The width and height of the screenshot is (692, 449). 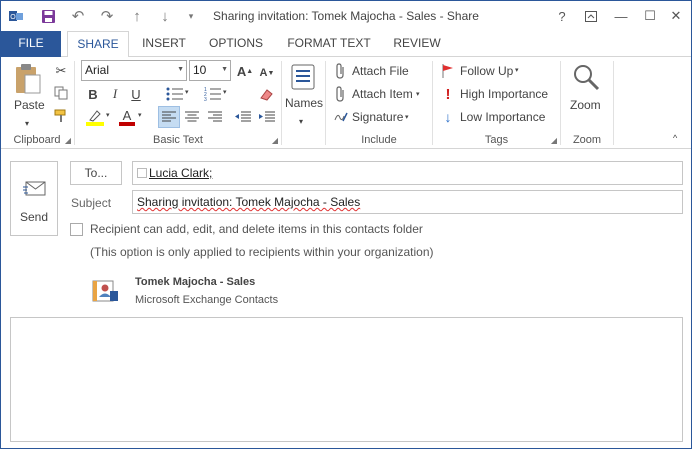 I want to click on tags-launcher-icon: ◢, so click(x=554, y=140).